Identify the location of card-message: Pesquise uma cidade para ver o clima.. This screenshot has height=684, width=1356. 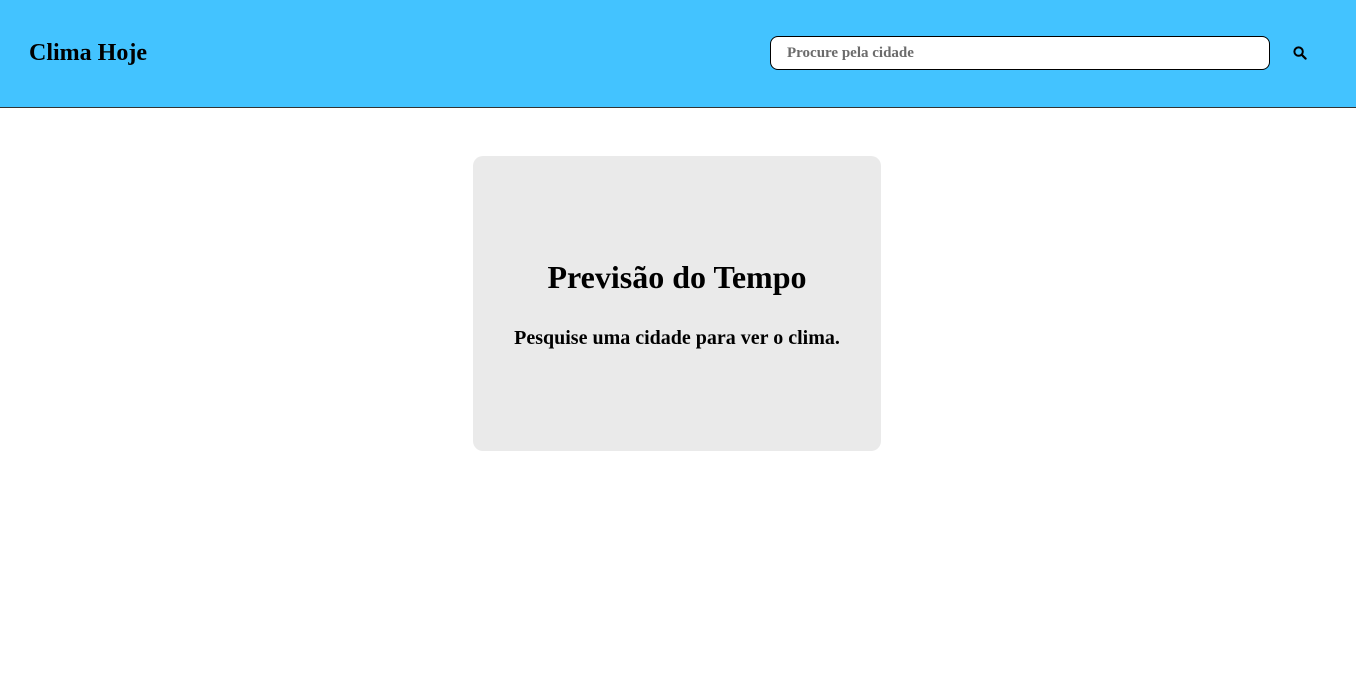
(677, 338).